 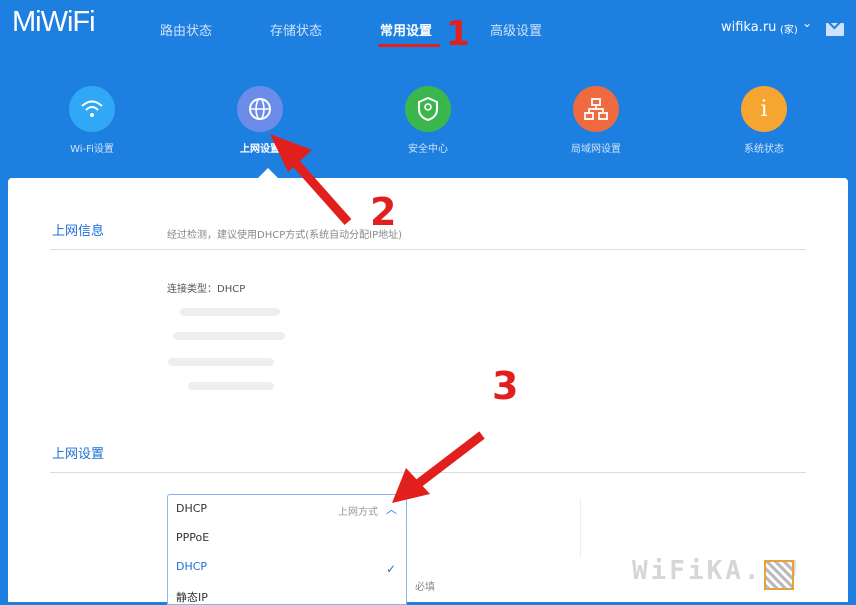 I want to click on annotation-3: 3, so click(x=505, y=386).